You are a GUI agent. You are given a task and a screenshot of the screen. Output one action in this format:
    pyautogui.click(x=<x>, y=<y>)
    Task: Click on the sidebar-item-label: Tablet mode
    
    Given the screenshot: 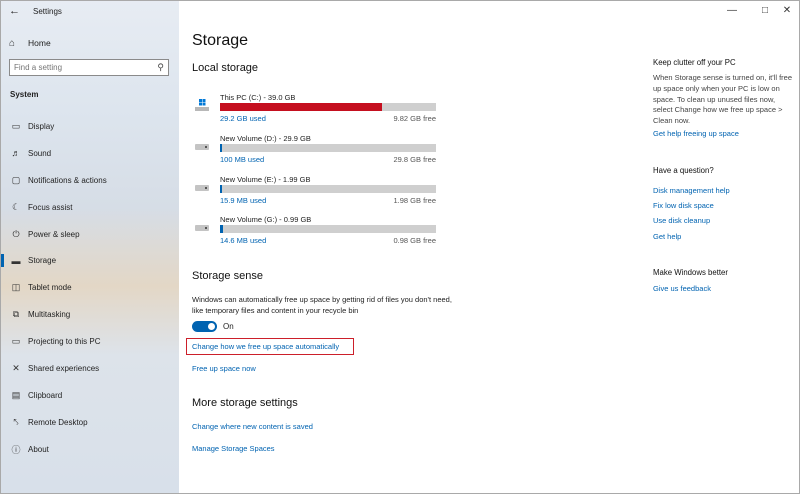 What is the action you would take?
    pyautogui.click(x=50, y=288)
    